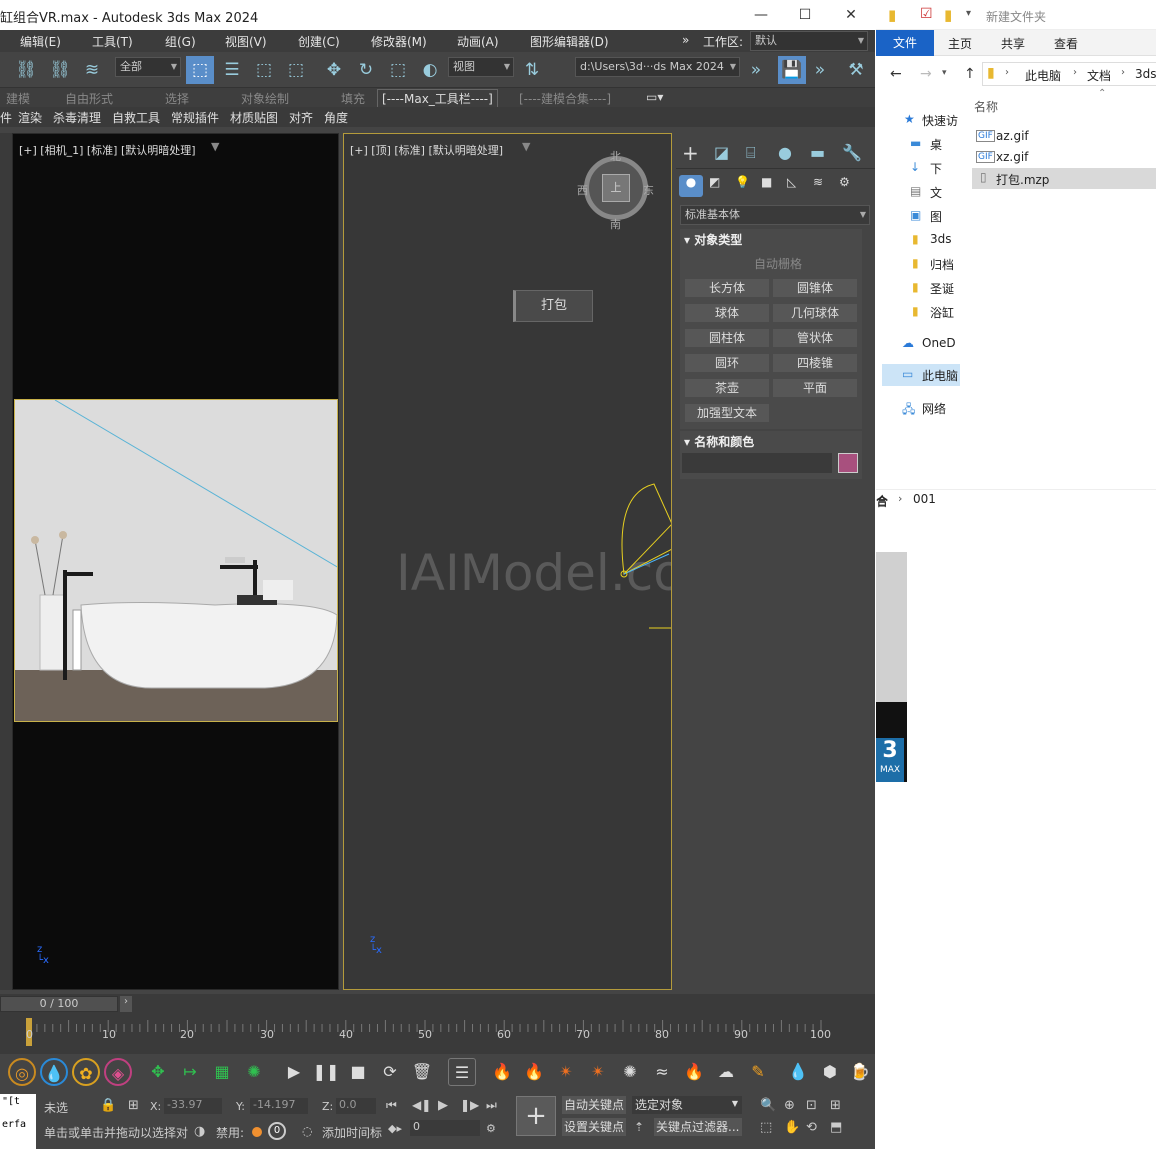 The image size is (1156, 1149). Describe the element at coordinates (942, 312) in the screenshot. I see `nav-folder-bathtub: 浴缸` at that location.